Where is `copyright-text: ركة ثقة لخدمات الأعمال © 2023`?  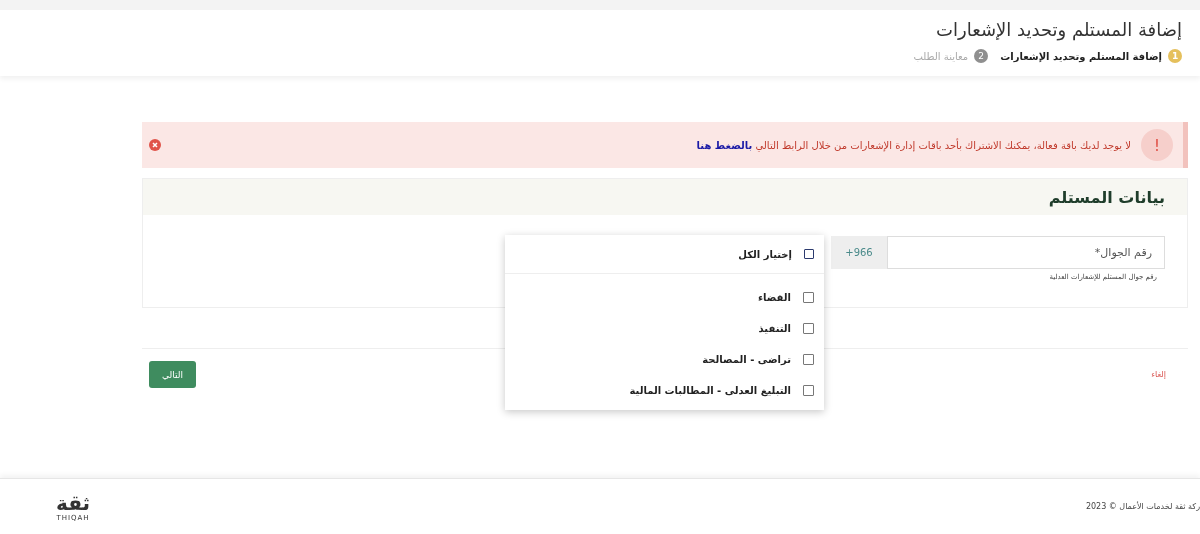 copyright-text: ركة ثقة لخدمات الأعمال © 2023 is located at coordinates (1142, 506).